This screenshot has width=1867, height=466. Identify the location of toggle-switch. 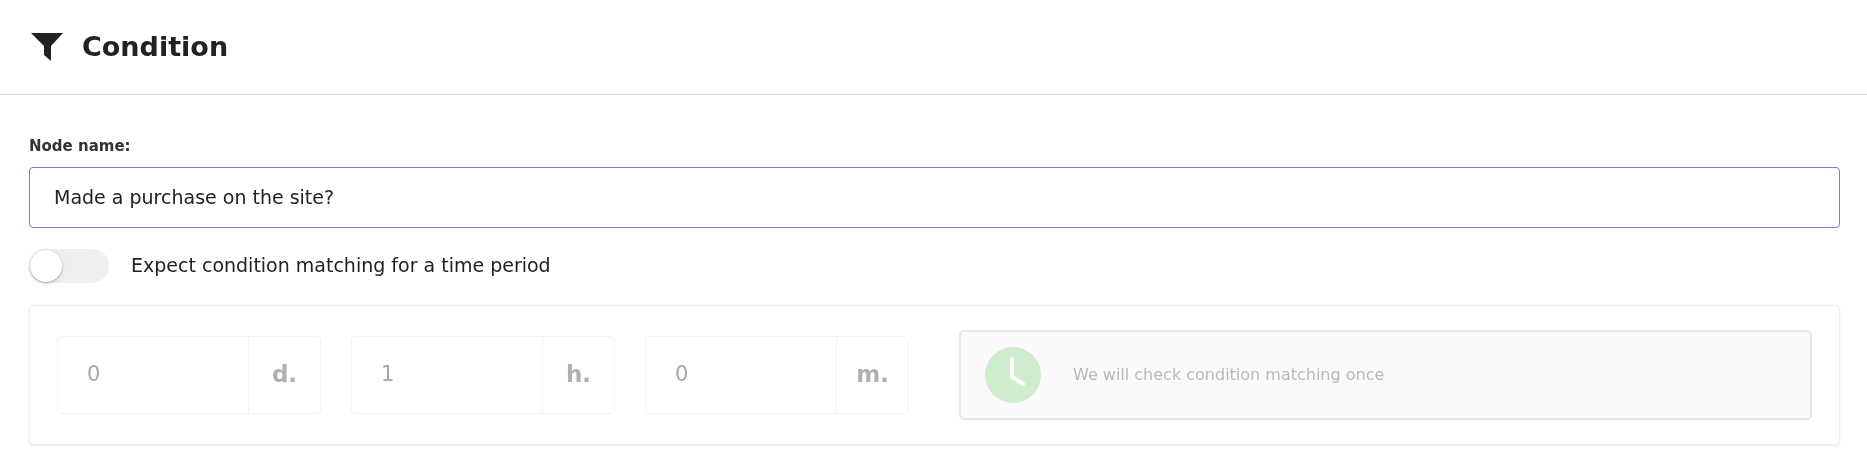
(69, 265).